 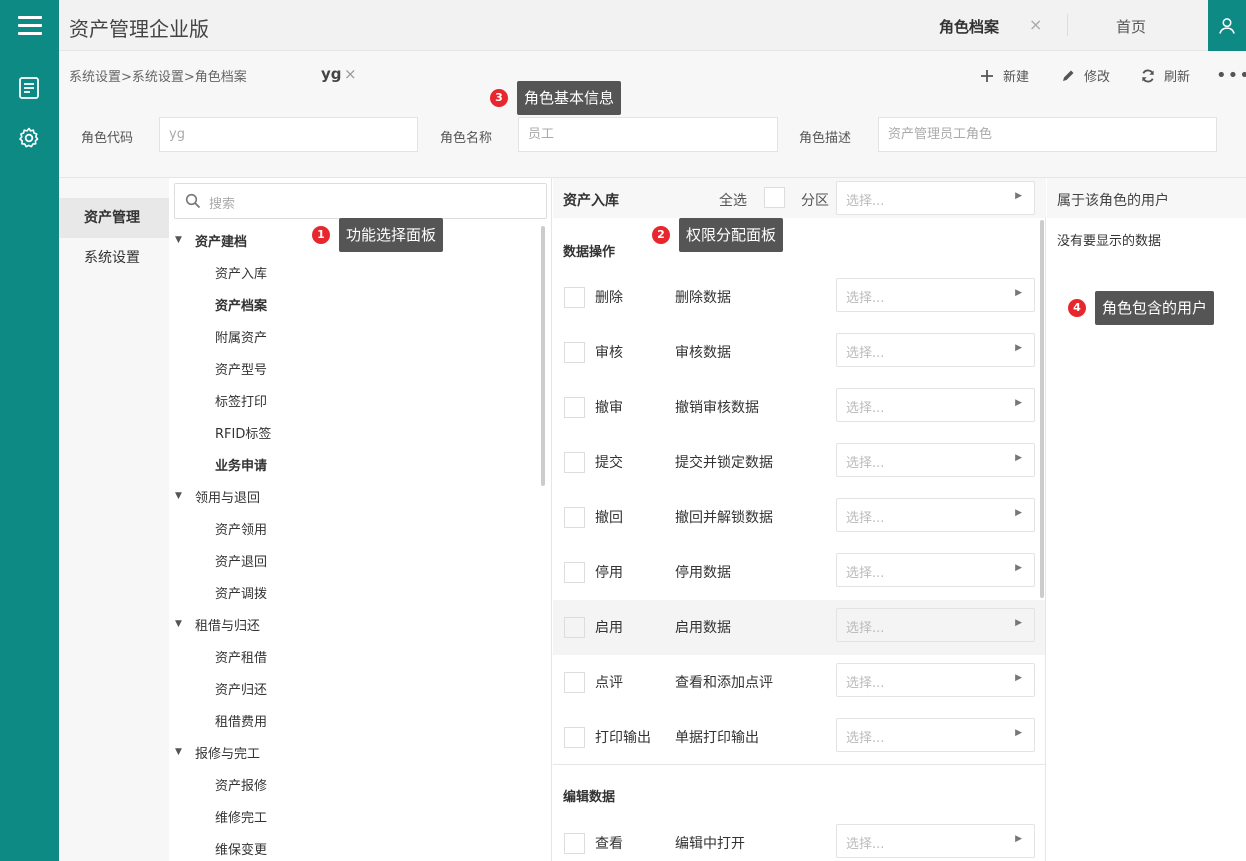 I want to click on tab-divider, so click(x=1067, y=25).